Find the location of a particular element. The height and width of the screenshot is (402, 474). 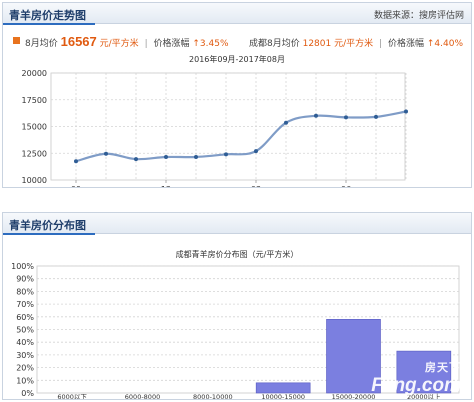

distribution-x-tick-label: 6000以下 is located at coordinates (72, 396).